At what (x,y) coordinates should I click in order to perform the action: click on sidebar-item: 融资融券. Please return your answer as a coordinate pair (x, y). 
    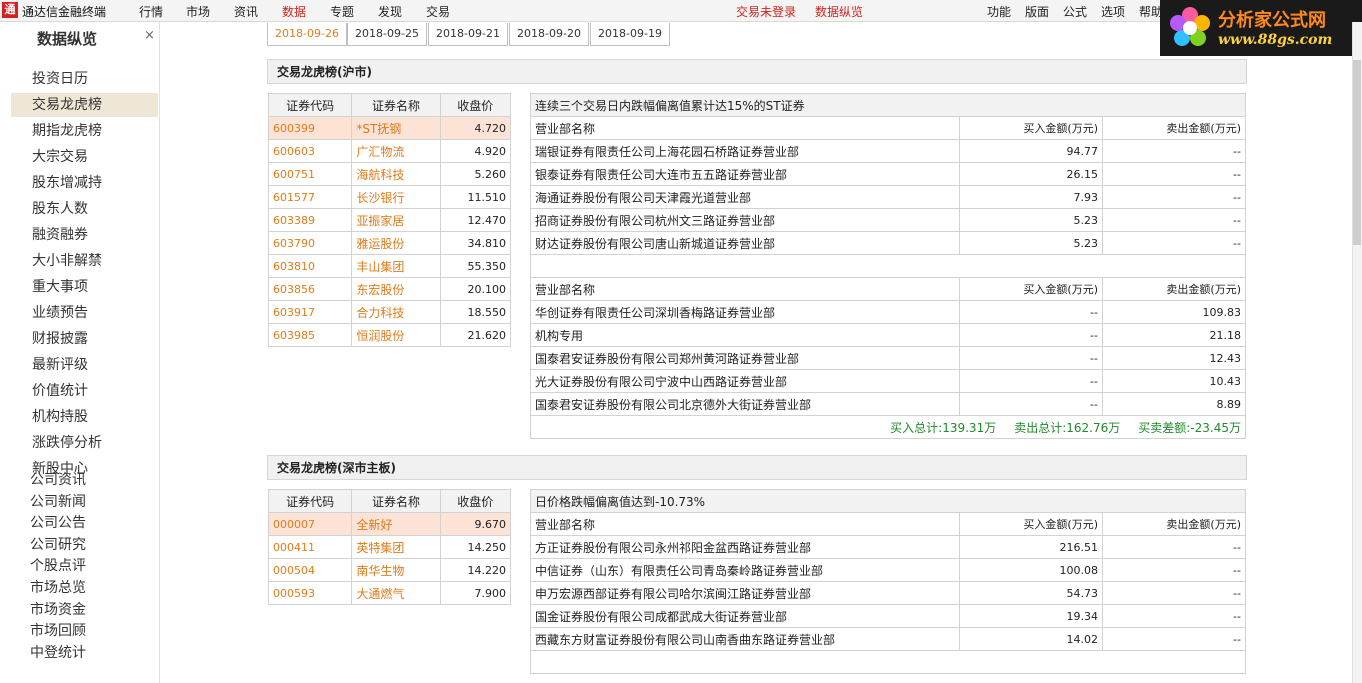
    Looking at the image, I should click on (84, 235).